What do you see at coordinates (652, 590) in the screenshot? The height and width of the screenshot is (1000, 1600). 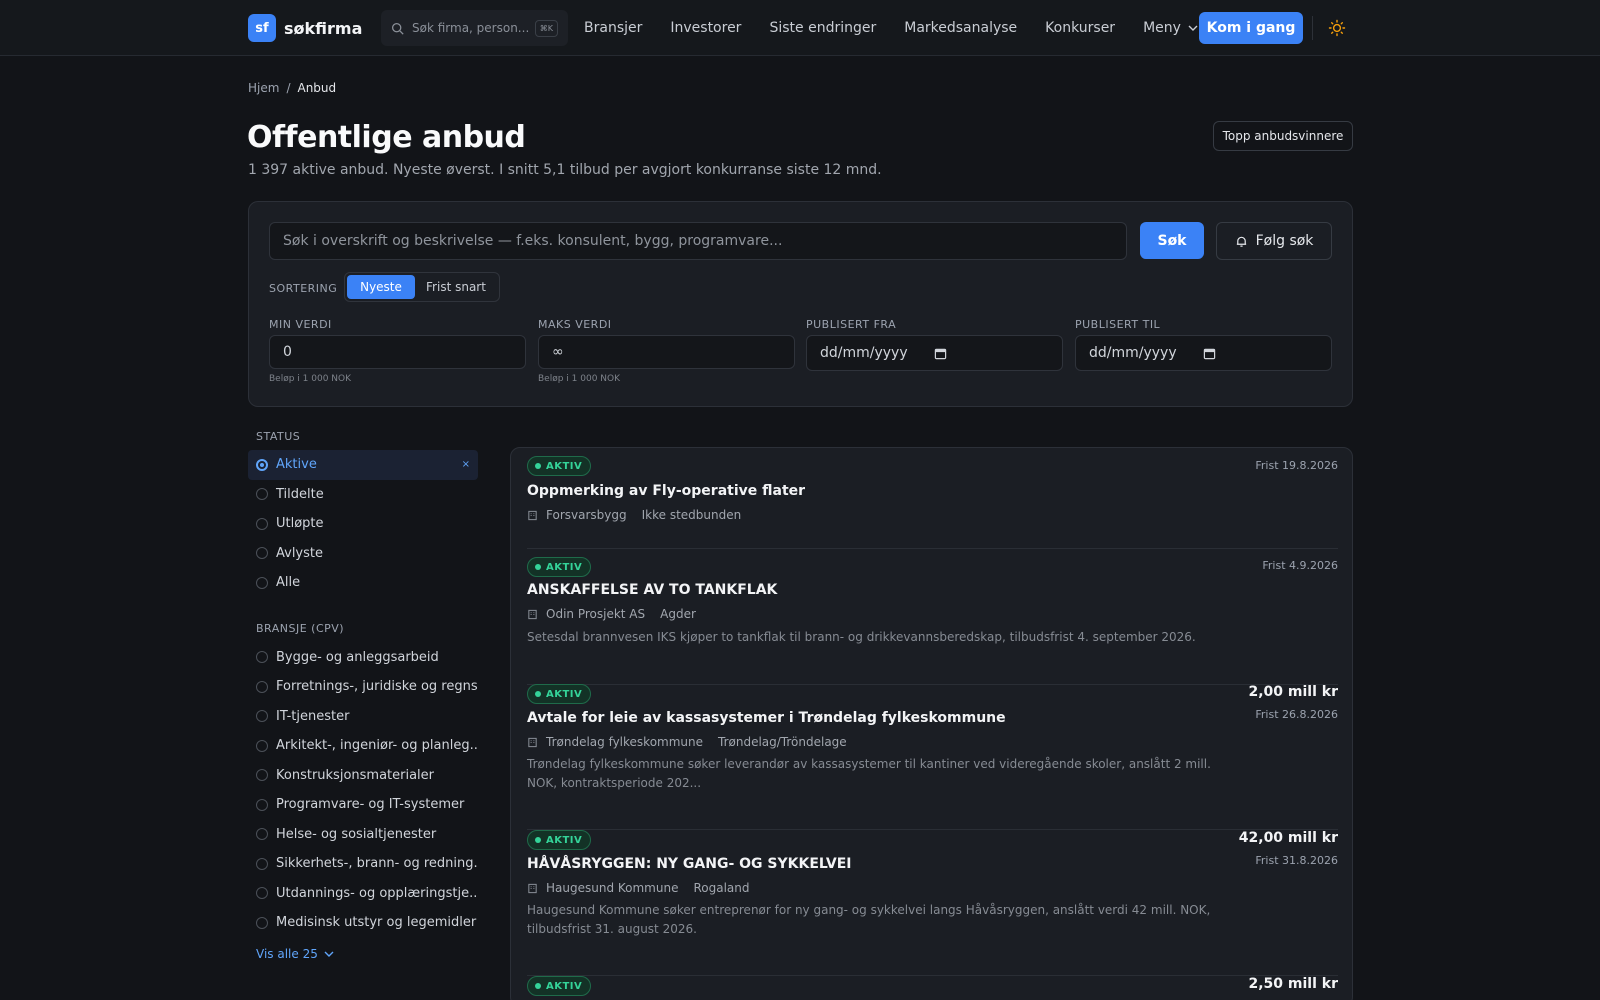 I see `tender-title: ANSKAFFELSE AV TO TANKFLAK` at bounding box center [652, 590].